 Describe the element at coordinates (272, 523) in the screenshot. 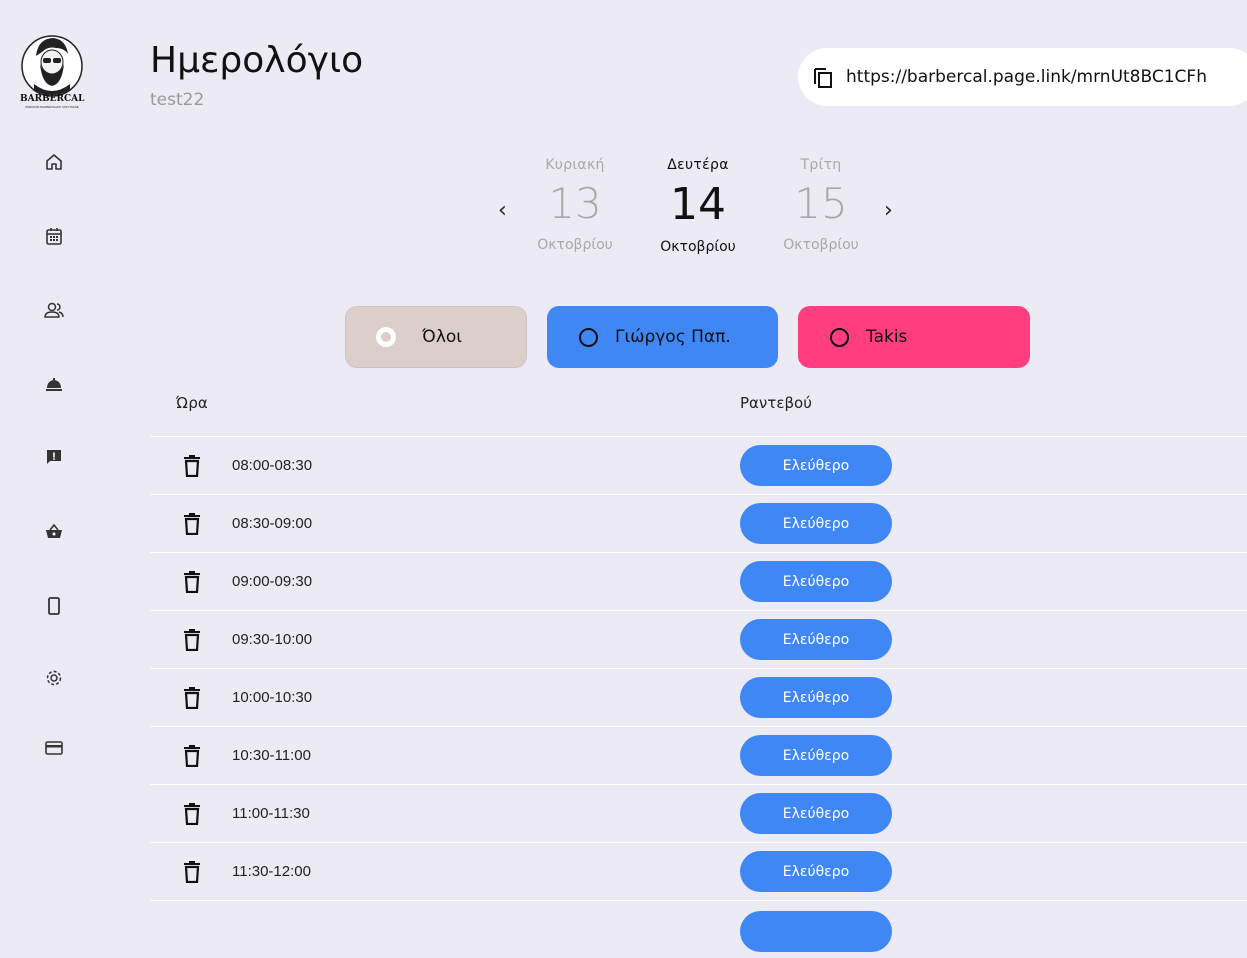

I see `slot-time: 08:30-09:00` at that location.